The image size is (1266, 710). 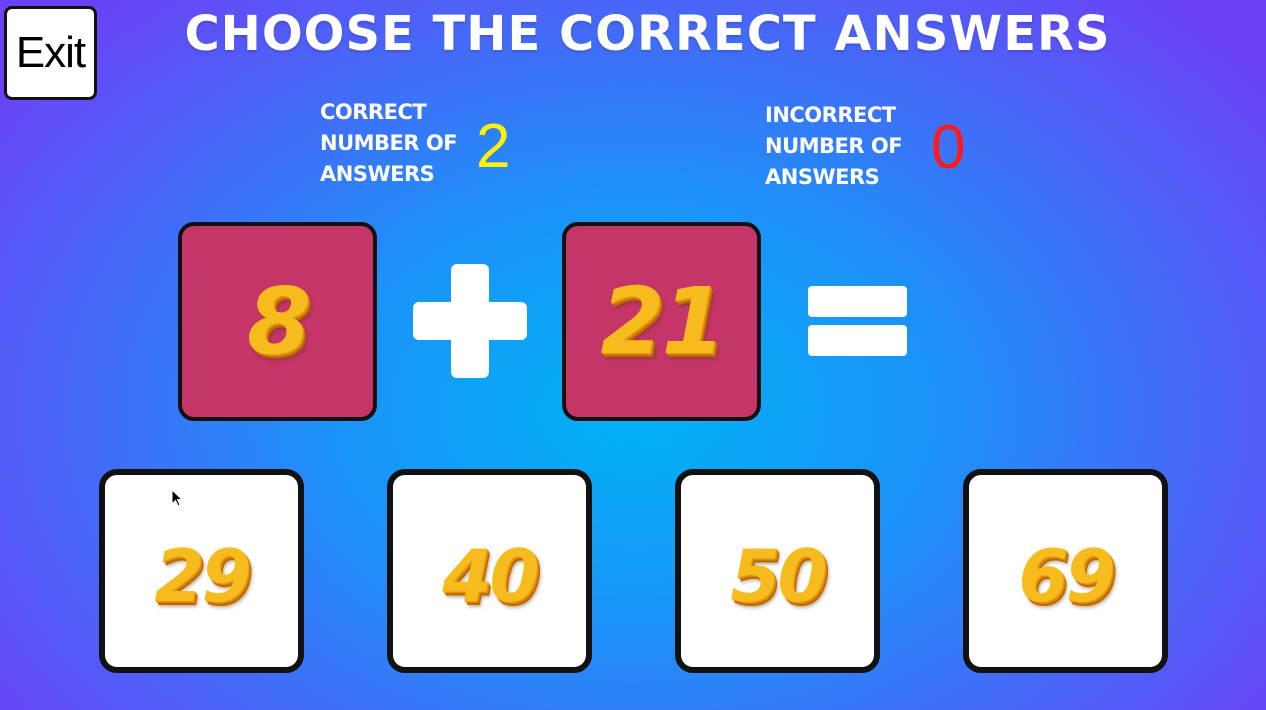 I want to click on incorrect-count-label: INCORRECT NUMBER OF ANSWERS, so click(x=834, y=146).